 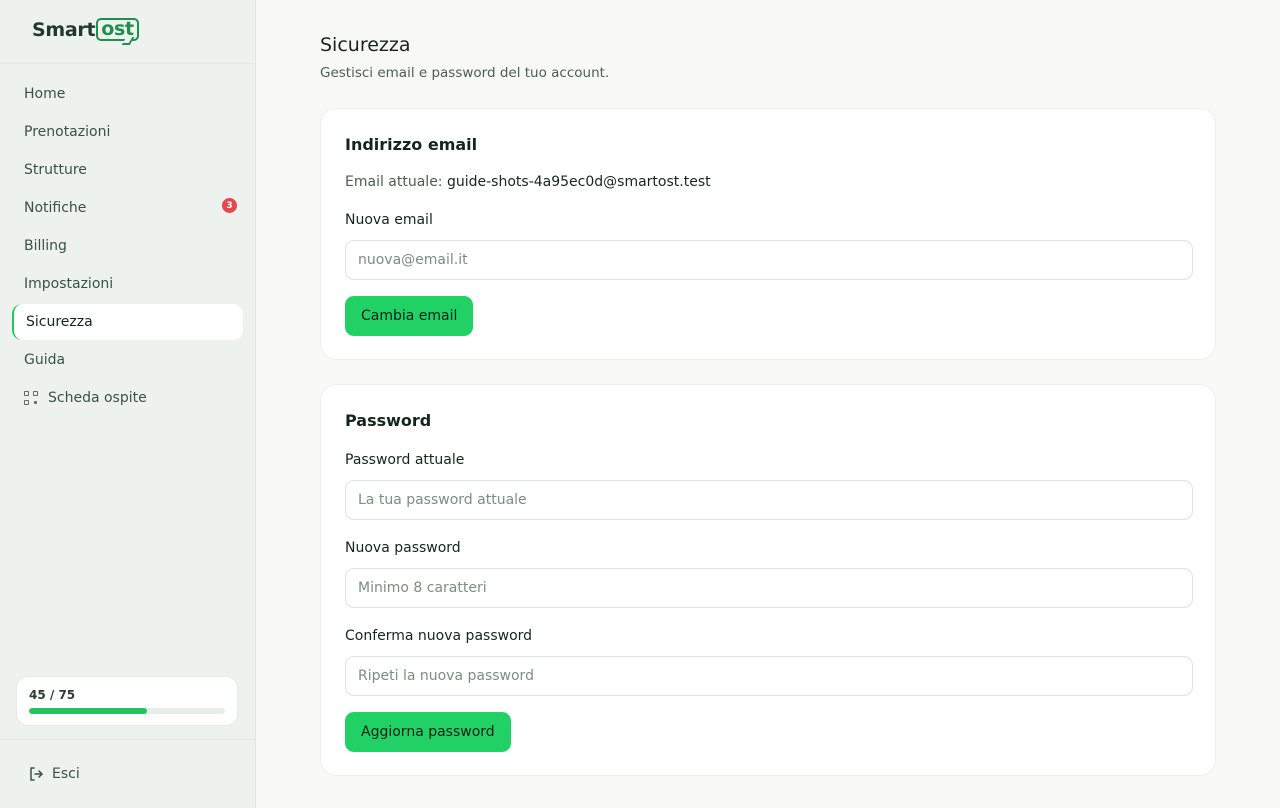 What do you see at coordinates (439, 636) in the screenshot?
I see `confirm-password-label: Conferma nuova password` at bounding box center [439, 636].